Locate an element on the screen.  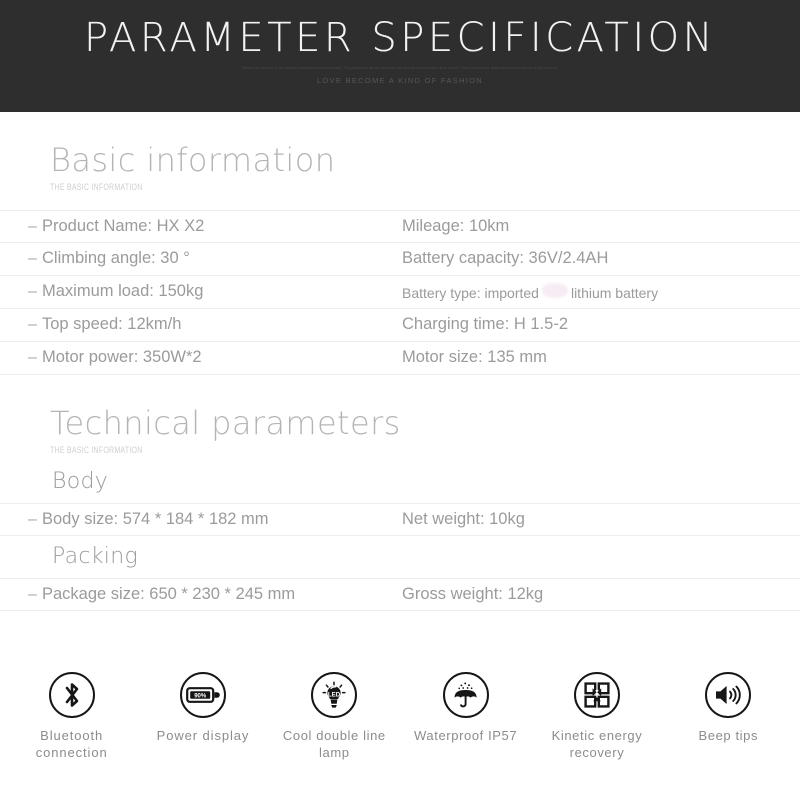
body-subheading: Body is located at coordinates (80, 482).